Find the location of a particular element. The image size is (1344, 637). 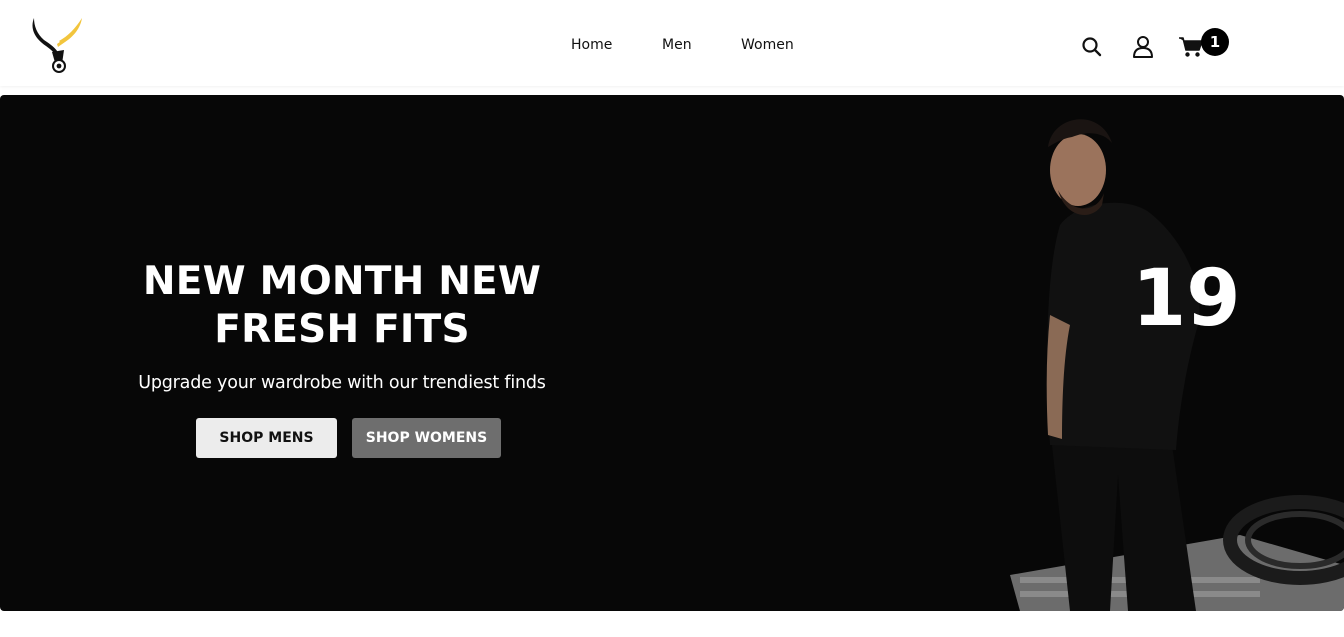

hero-title: NEW MONTH NEW FRESH FITS is located at coordinates (342, 306).